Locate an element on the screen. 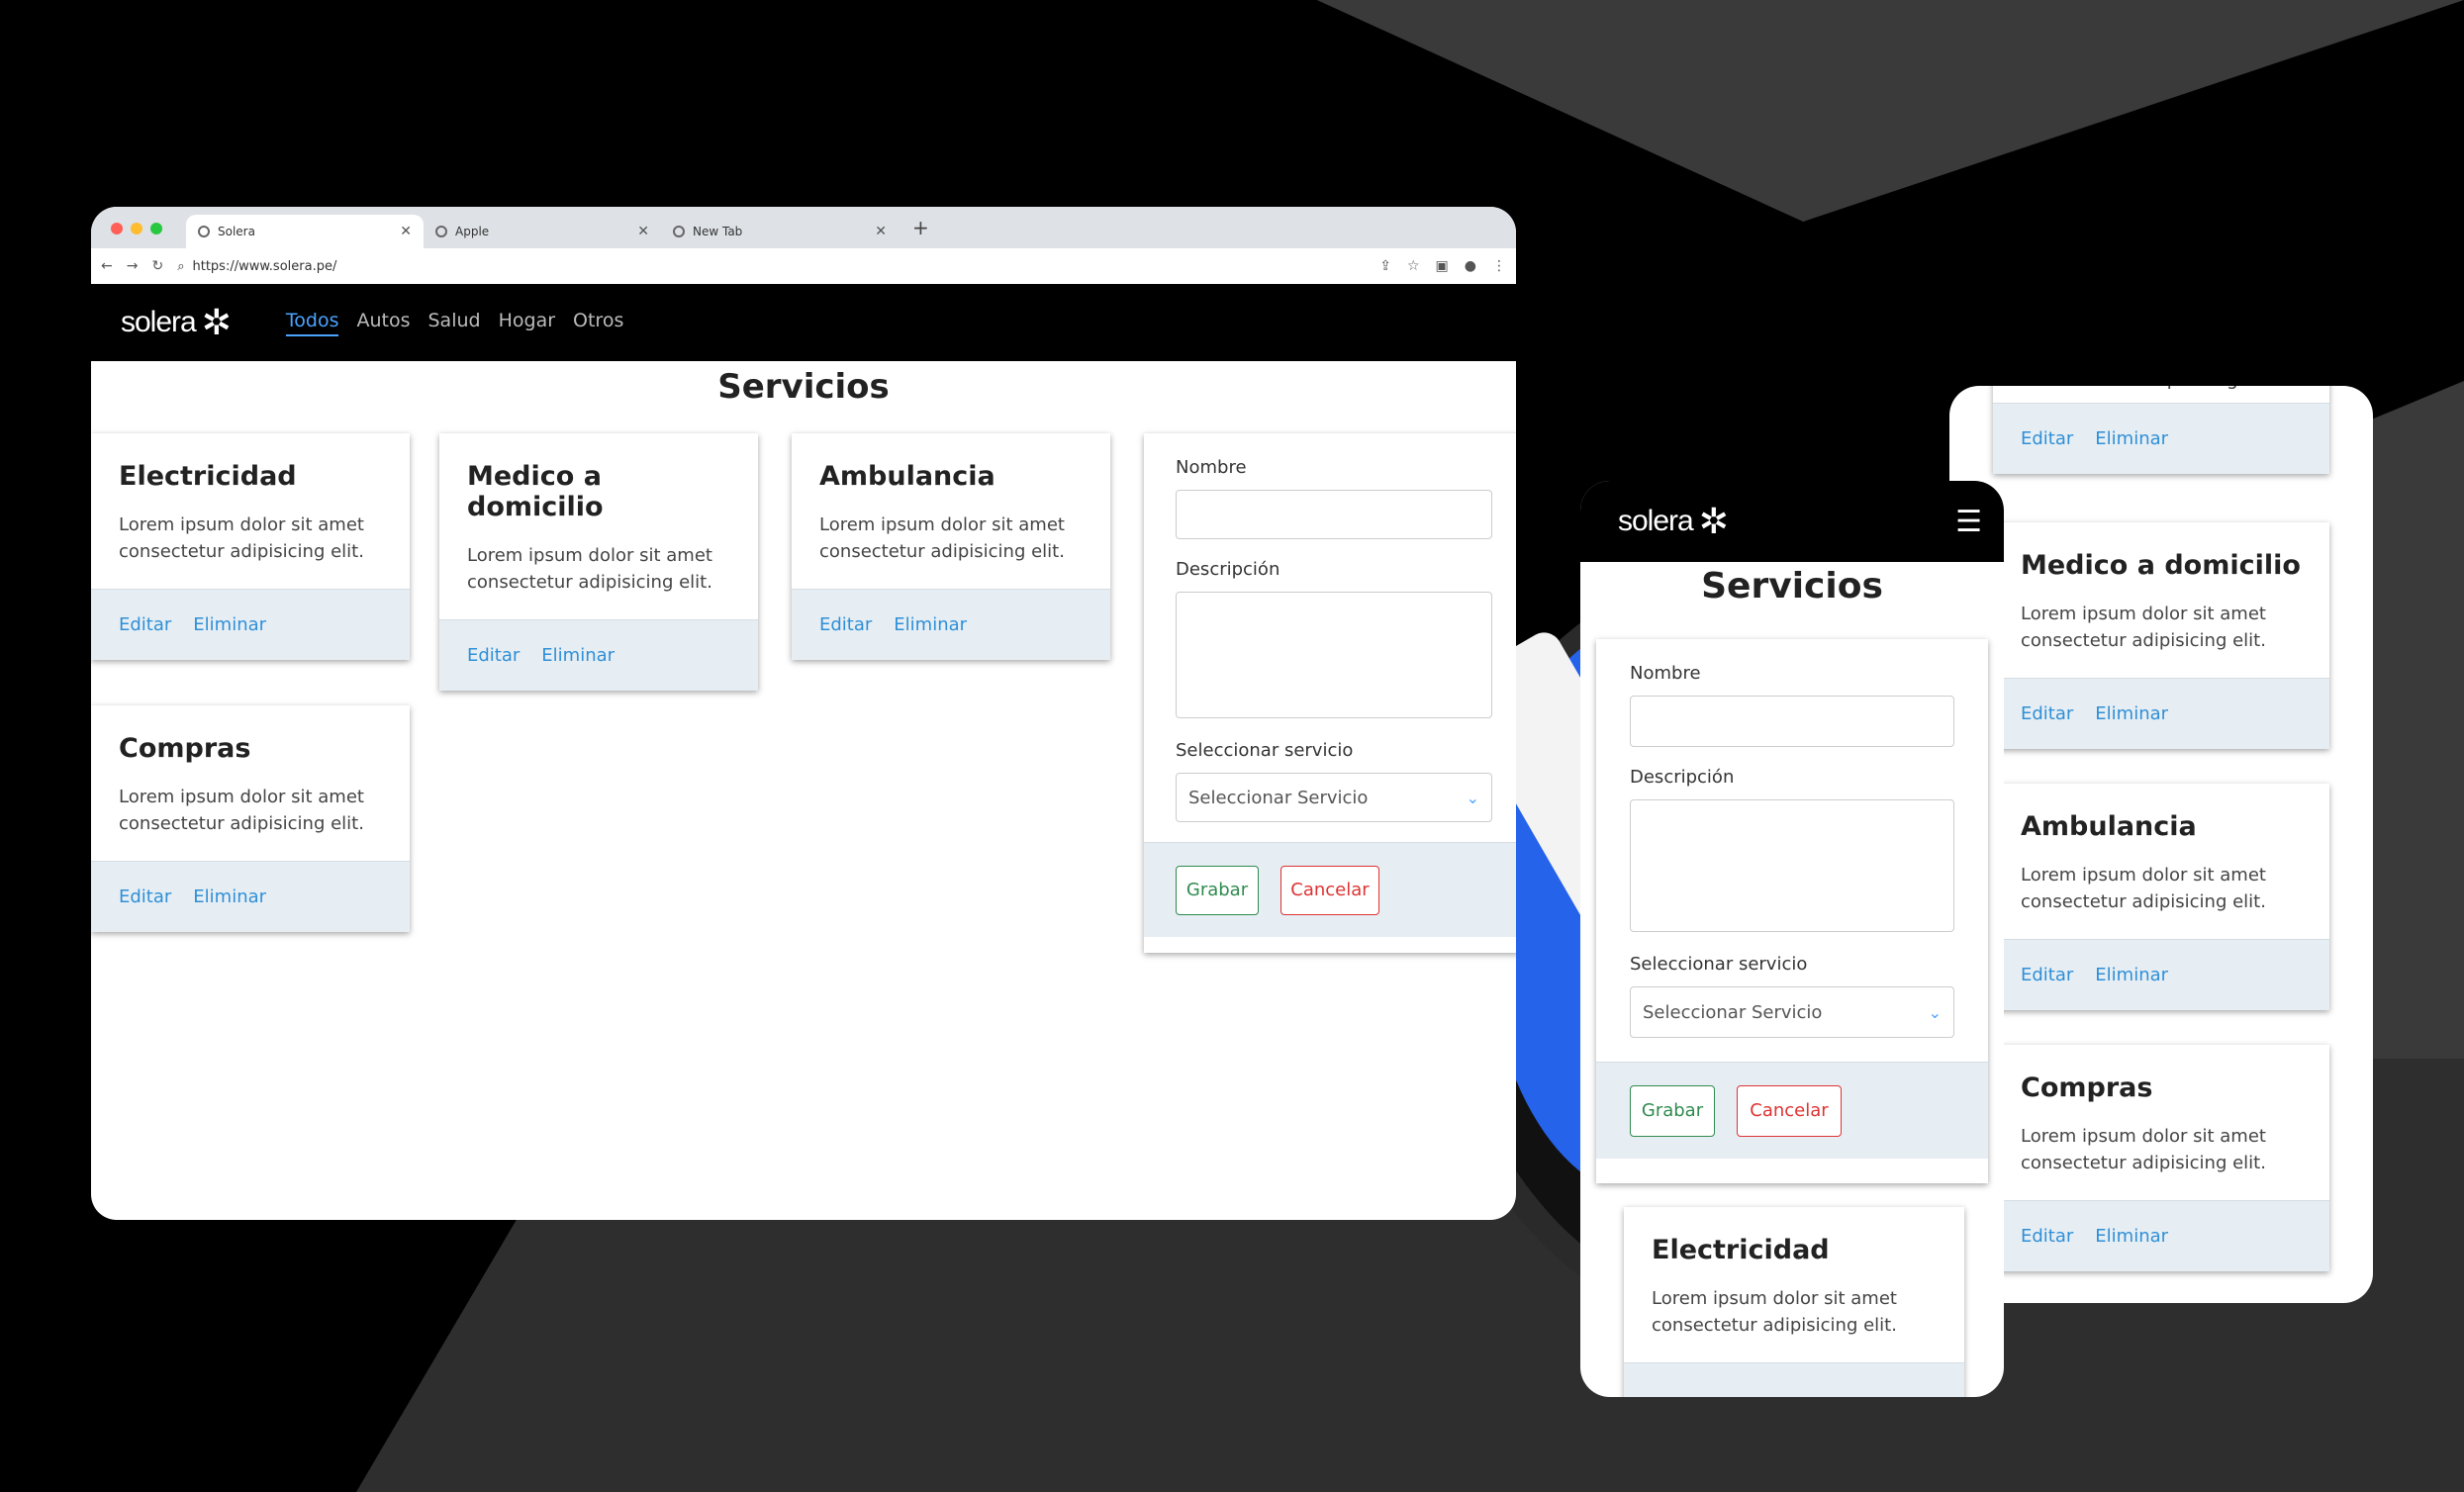 This screenshot has width=2464, height=1492. browser-actions: ⇪ ☆ ▣ ● ⋮ is located at coordinates (1442, 266).